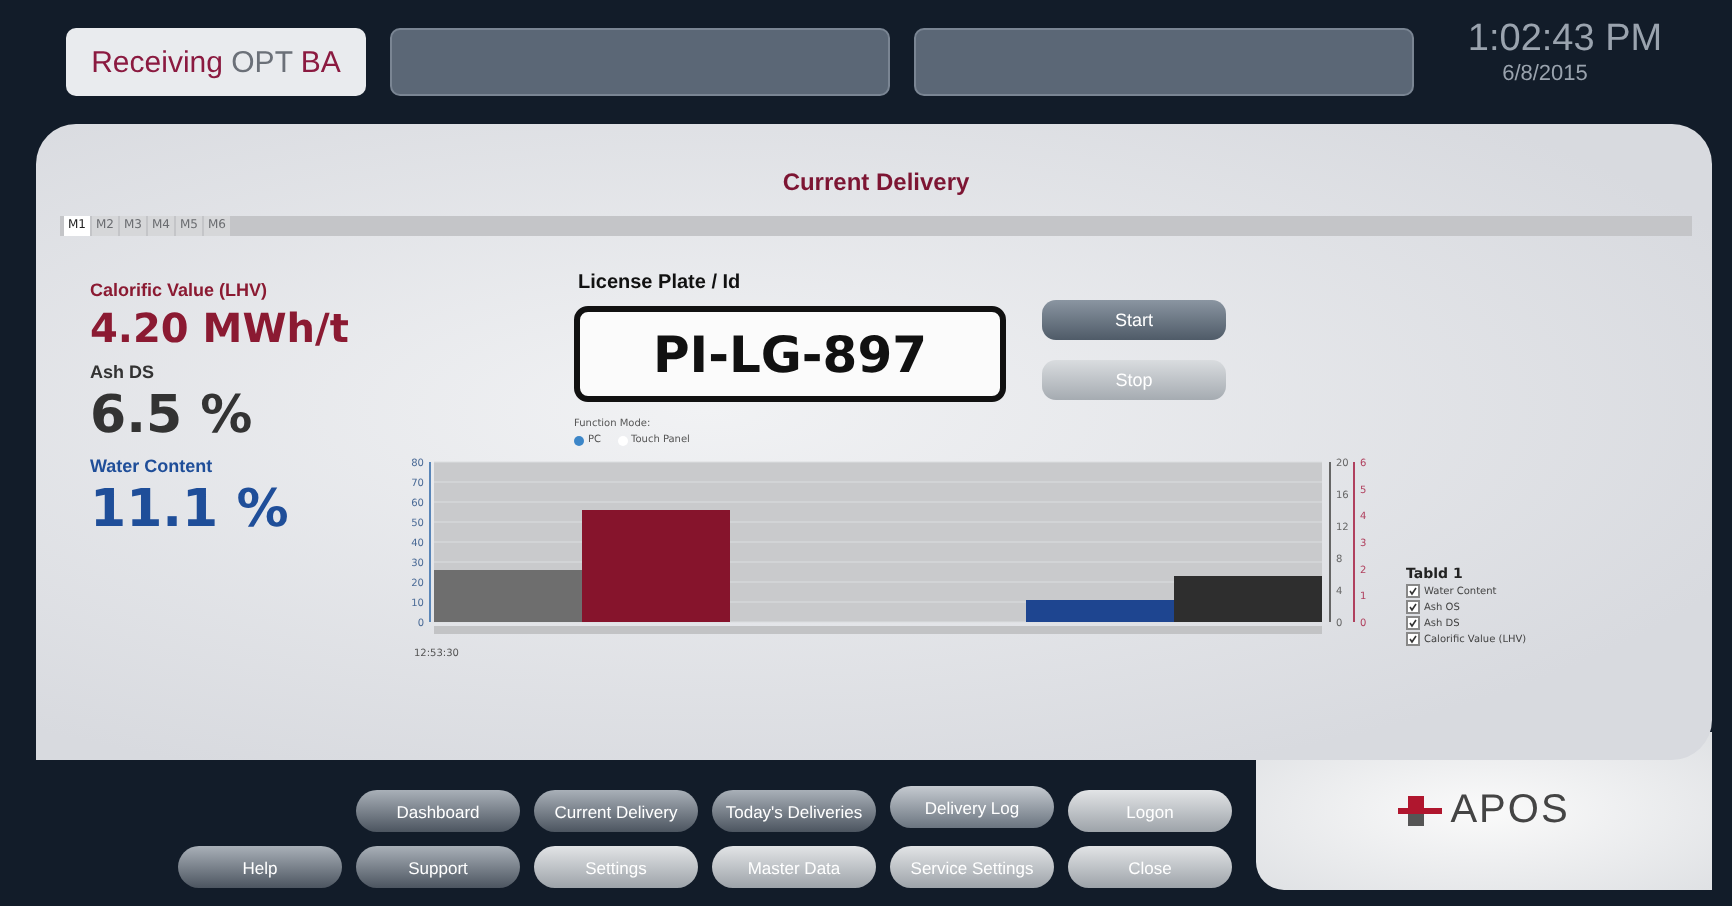  What do you see at coordinates (790, 354) in the screenshot?
I see `license-plate-field: PI-LG-897` at bounding box center [790, 354].